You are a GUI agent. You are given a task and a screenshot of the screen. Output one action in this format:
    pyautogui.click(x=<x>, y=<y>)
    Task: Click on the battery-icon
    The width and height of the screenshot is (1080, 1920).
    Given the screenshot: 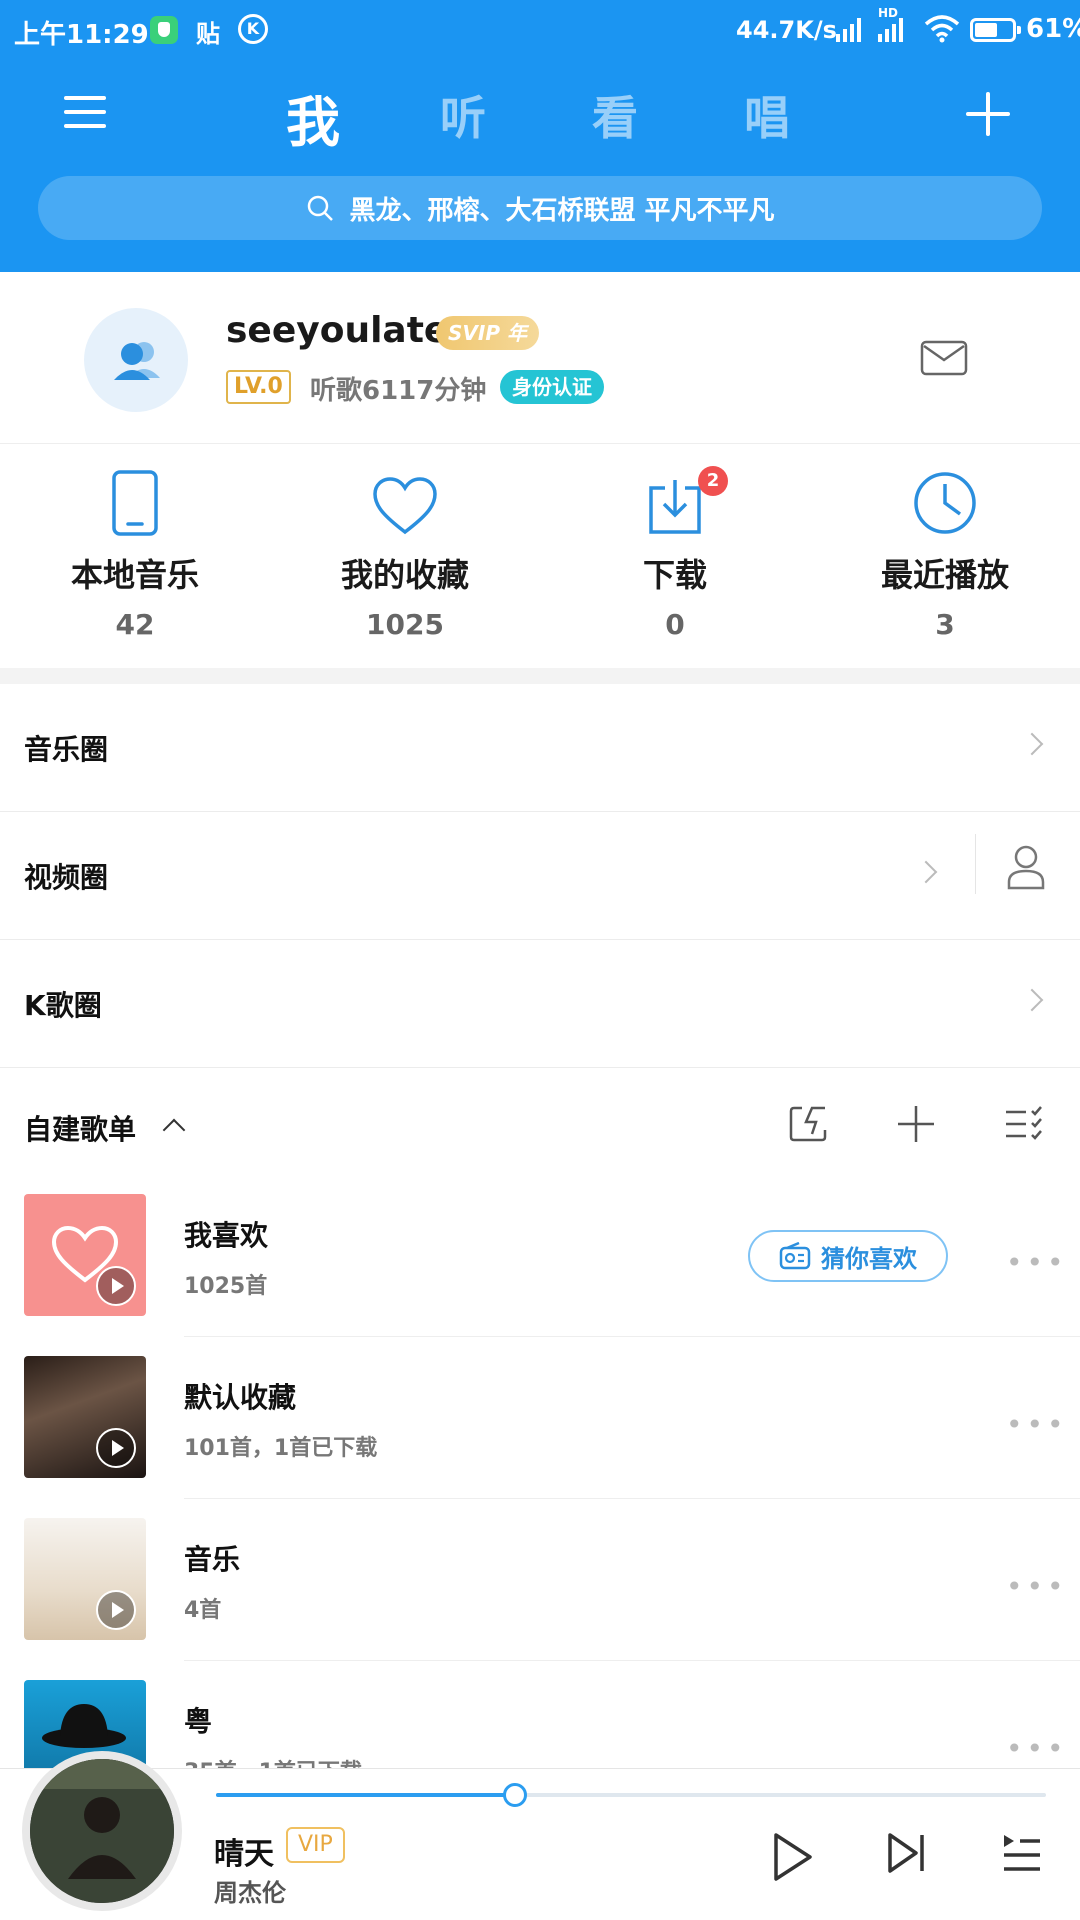 What is the action you would take?
    pyautogui.click(x=995, y=30)
    